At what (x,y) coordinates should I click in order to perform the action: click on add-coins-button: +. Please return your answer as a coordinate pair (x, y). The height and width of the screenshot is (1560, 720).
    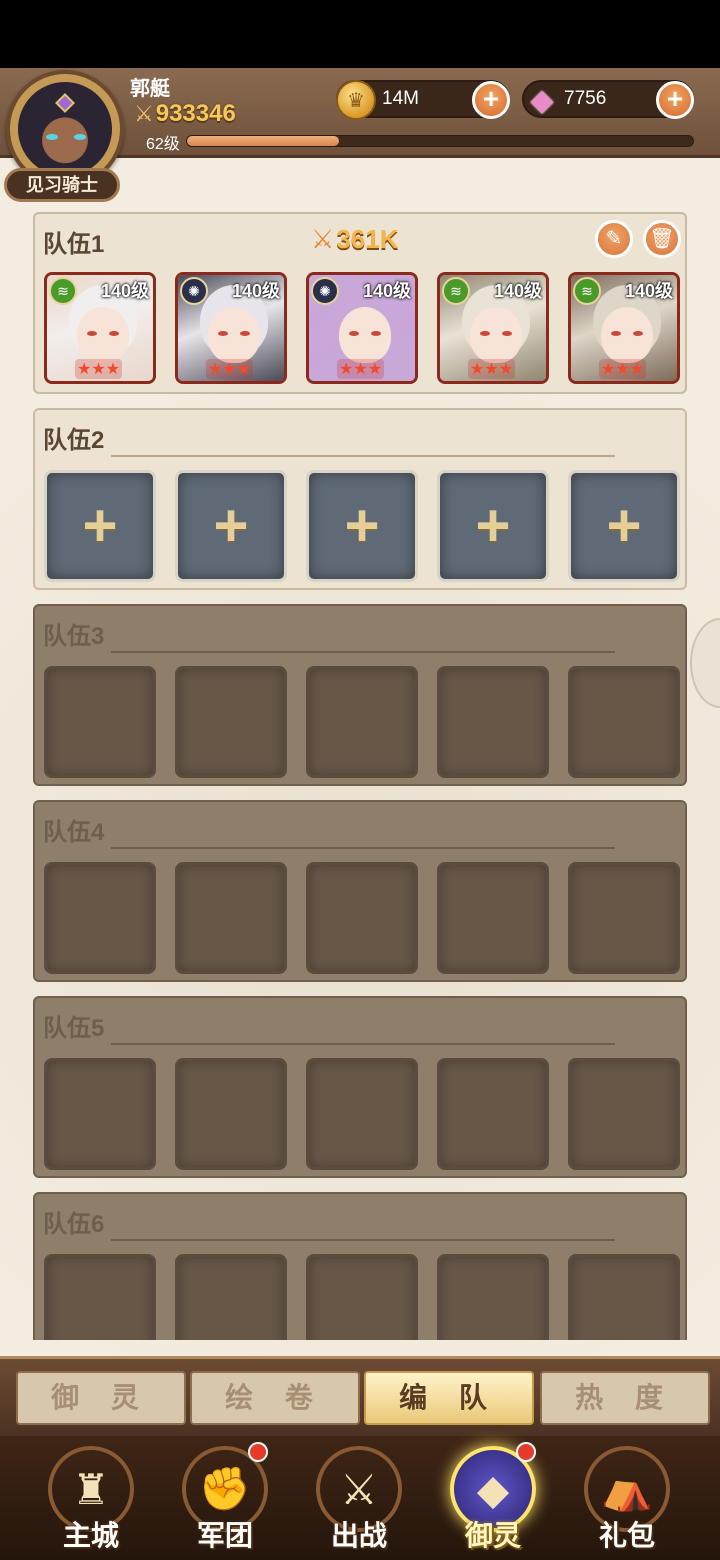
    Looking at the image, I should click on (491, 100).